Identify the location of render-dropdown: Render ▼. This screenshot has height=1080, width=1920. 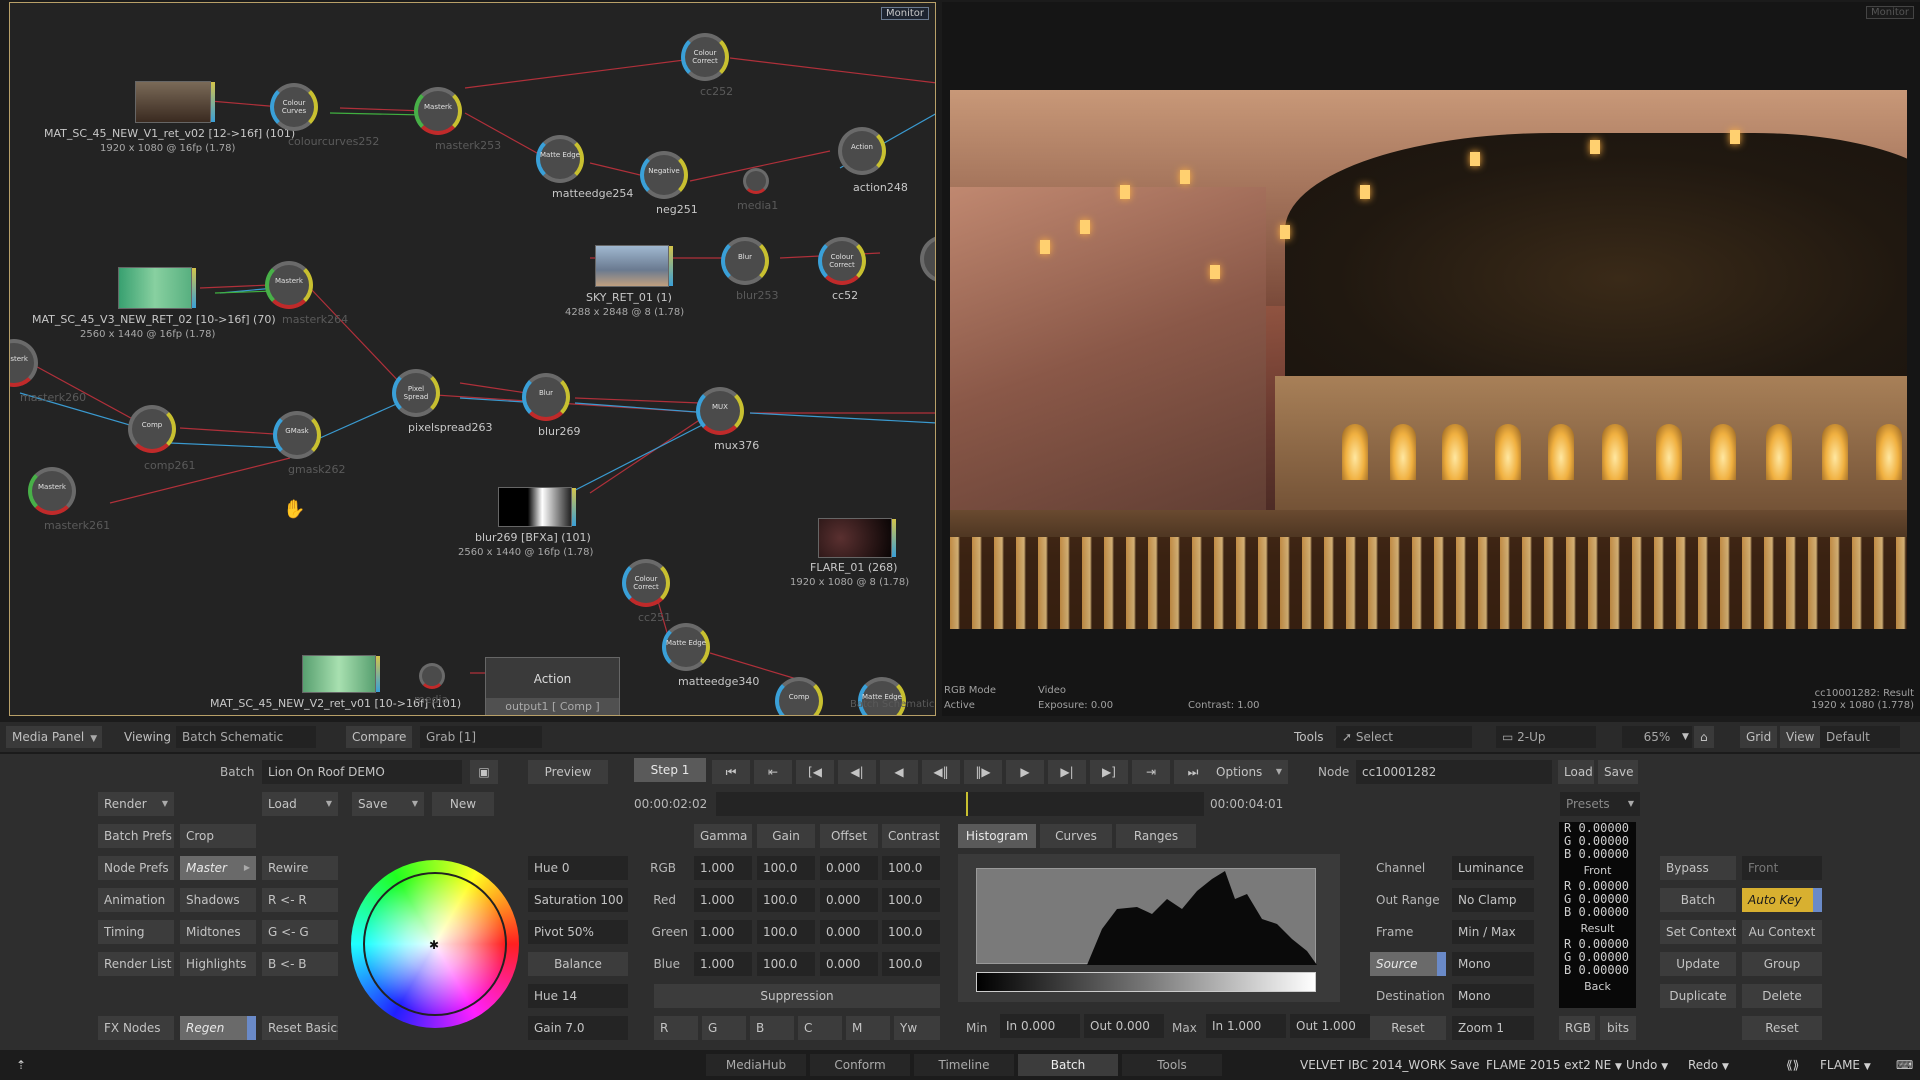
(136, 804).